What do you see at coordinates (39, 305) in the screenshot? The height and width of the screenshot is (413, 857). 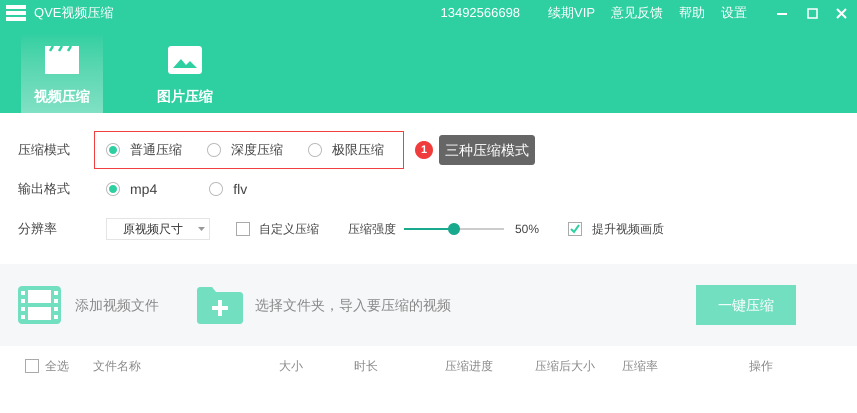 I see `film-strip-icon` at bounding box center [39, 305].